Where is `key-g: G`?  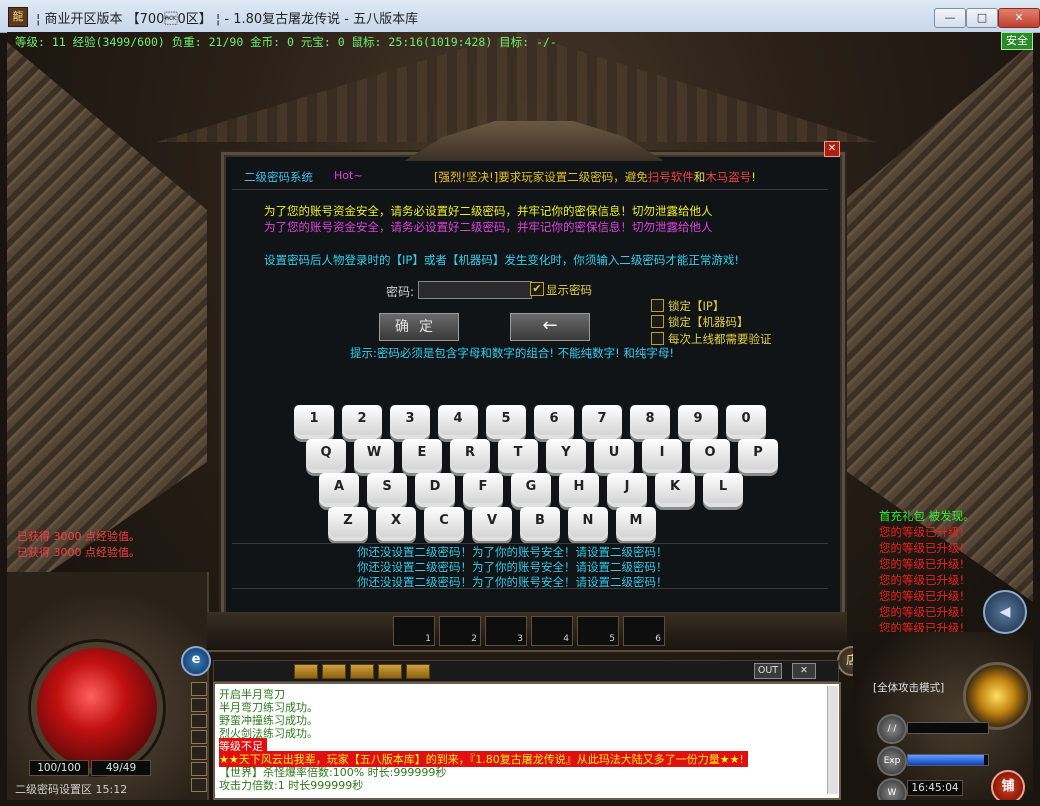
key-g: G is located at coordinates (531, 490).